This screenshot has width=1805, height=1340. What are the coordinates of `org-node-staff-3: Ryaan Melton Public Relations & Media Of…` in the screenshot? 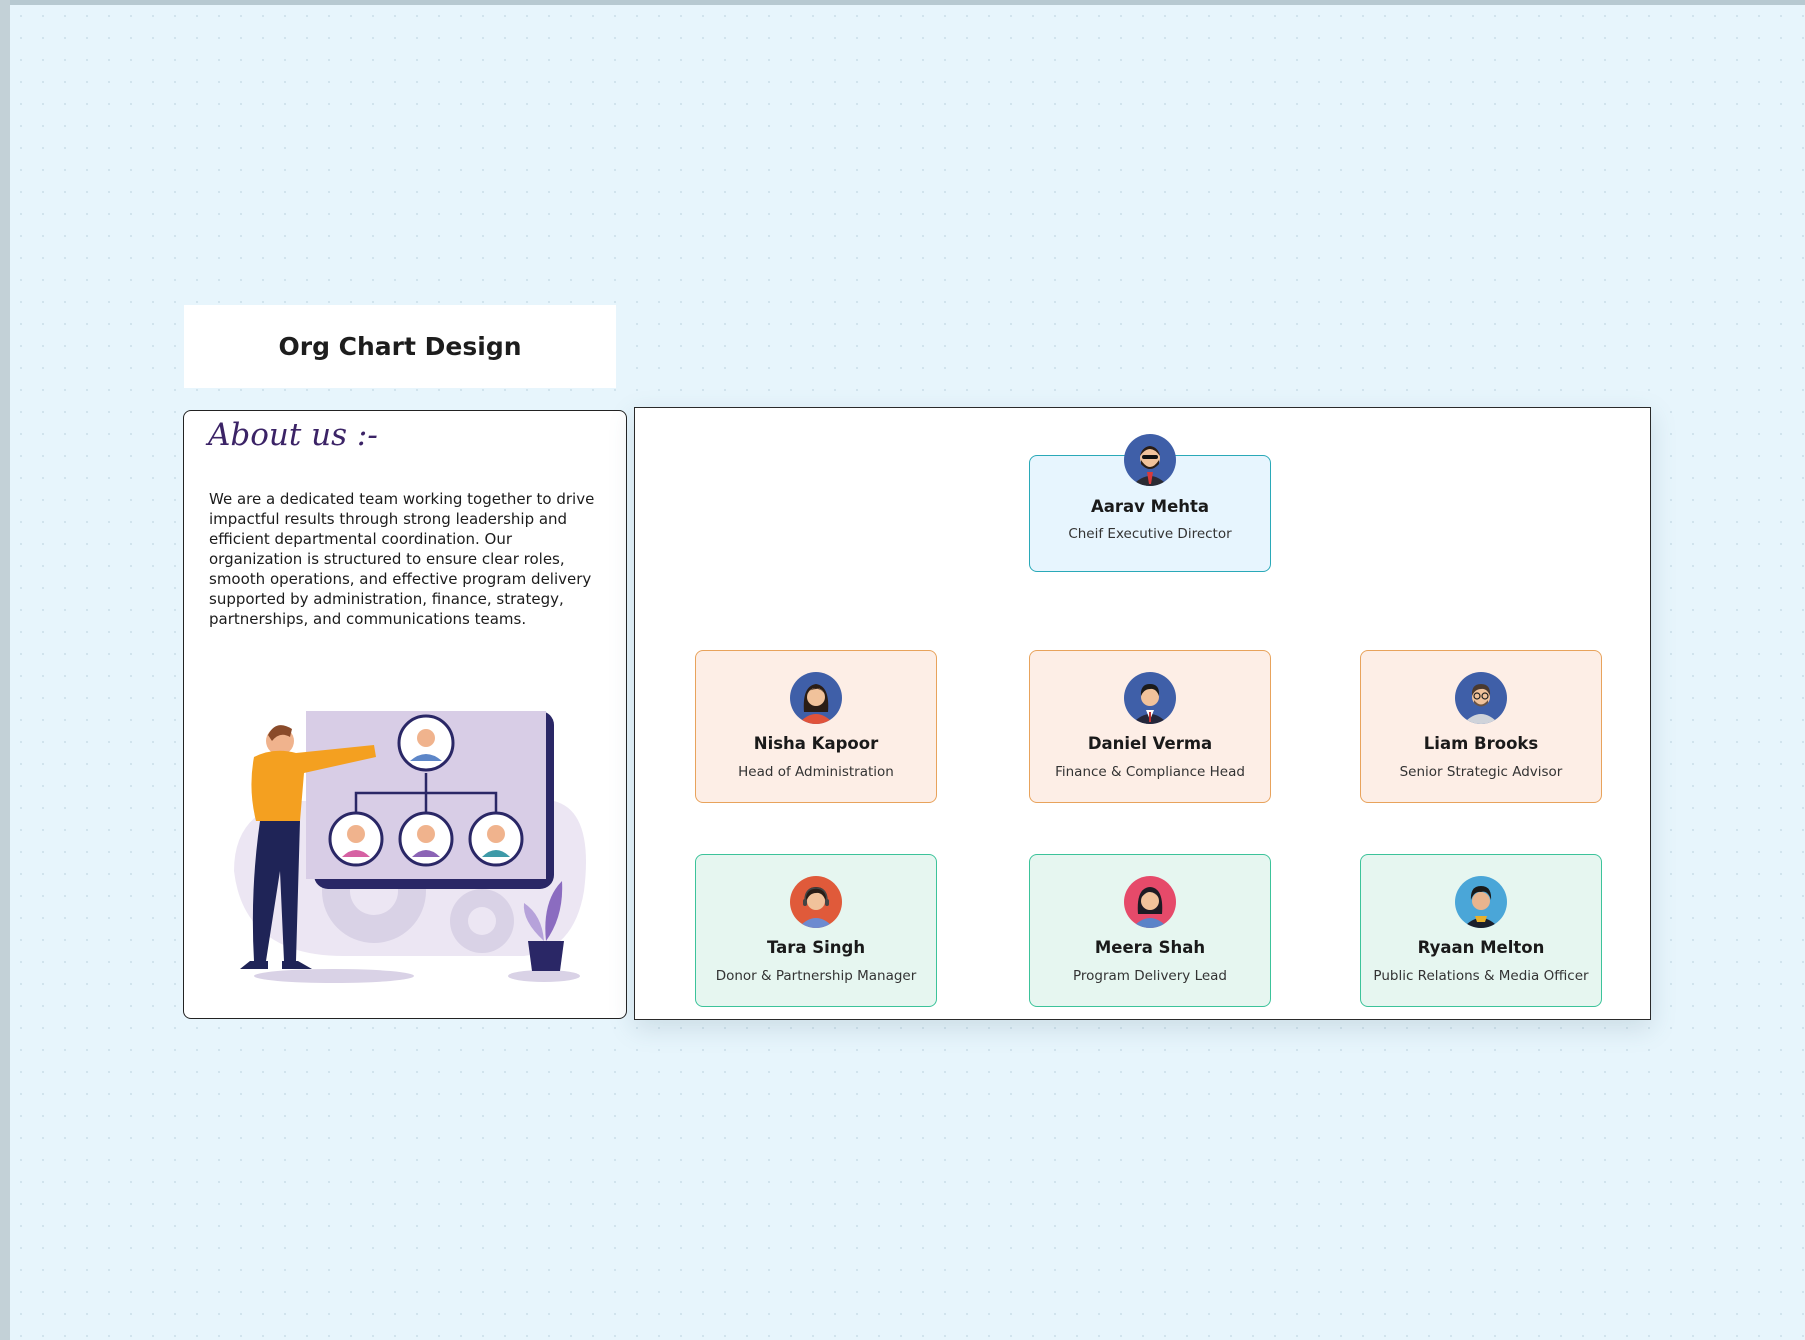 It's located at (1481, 930).